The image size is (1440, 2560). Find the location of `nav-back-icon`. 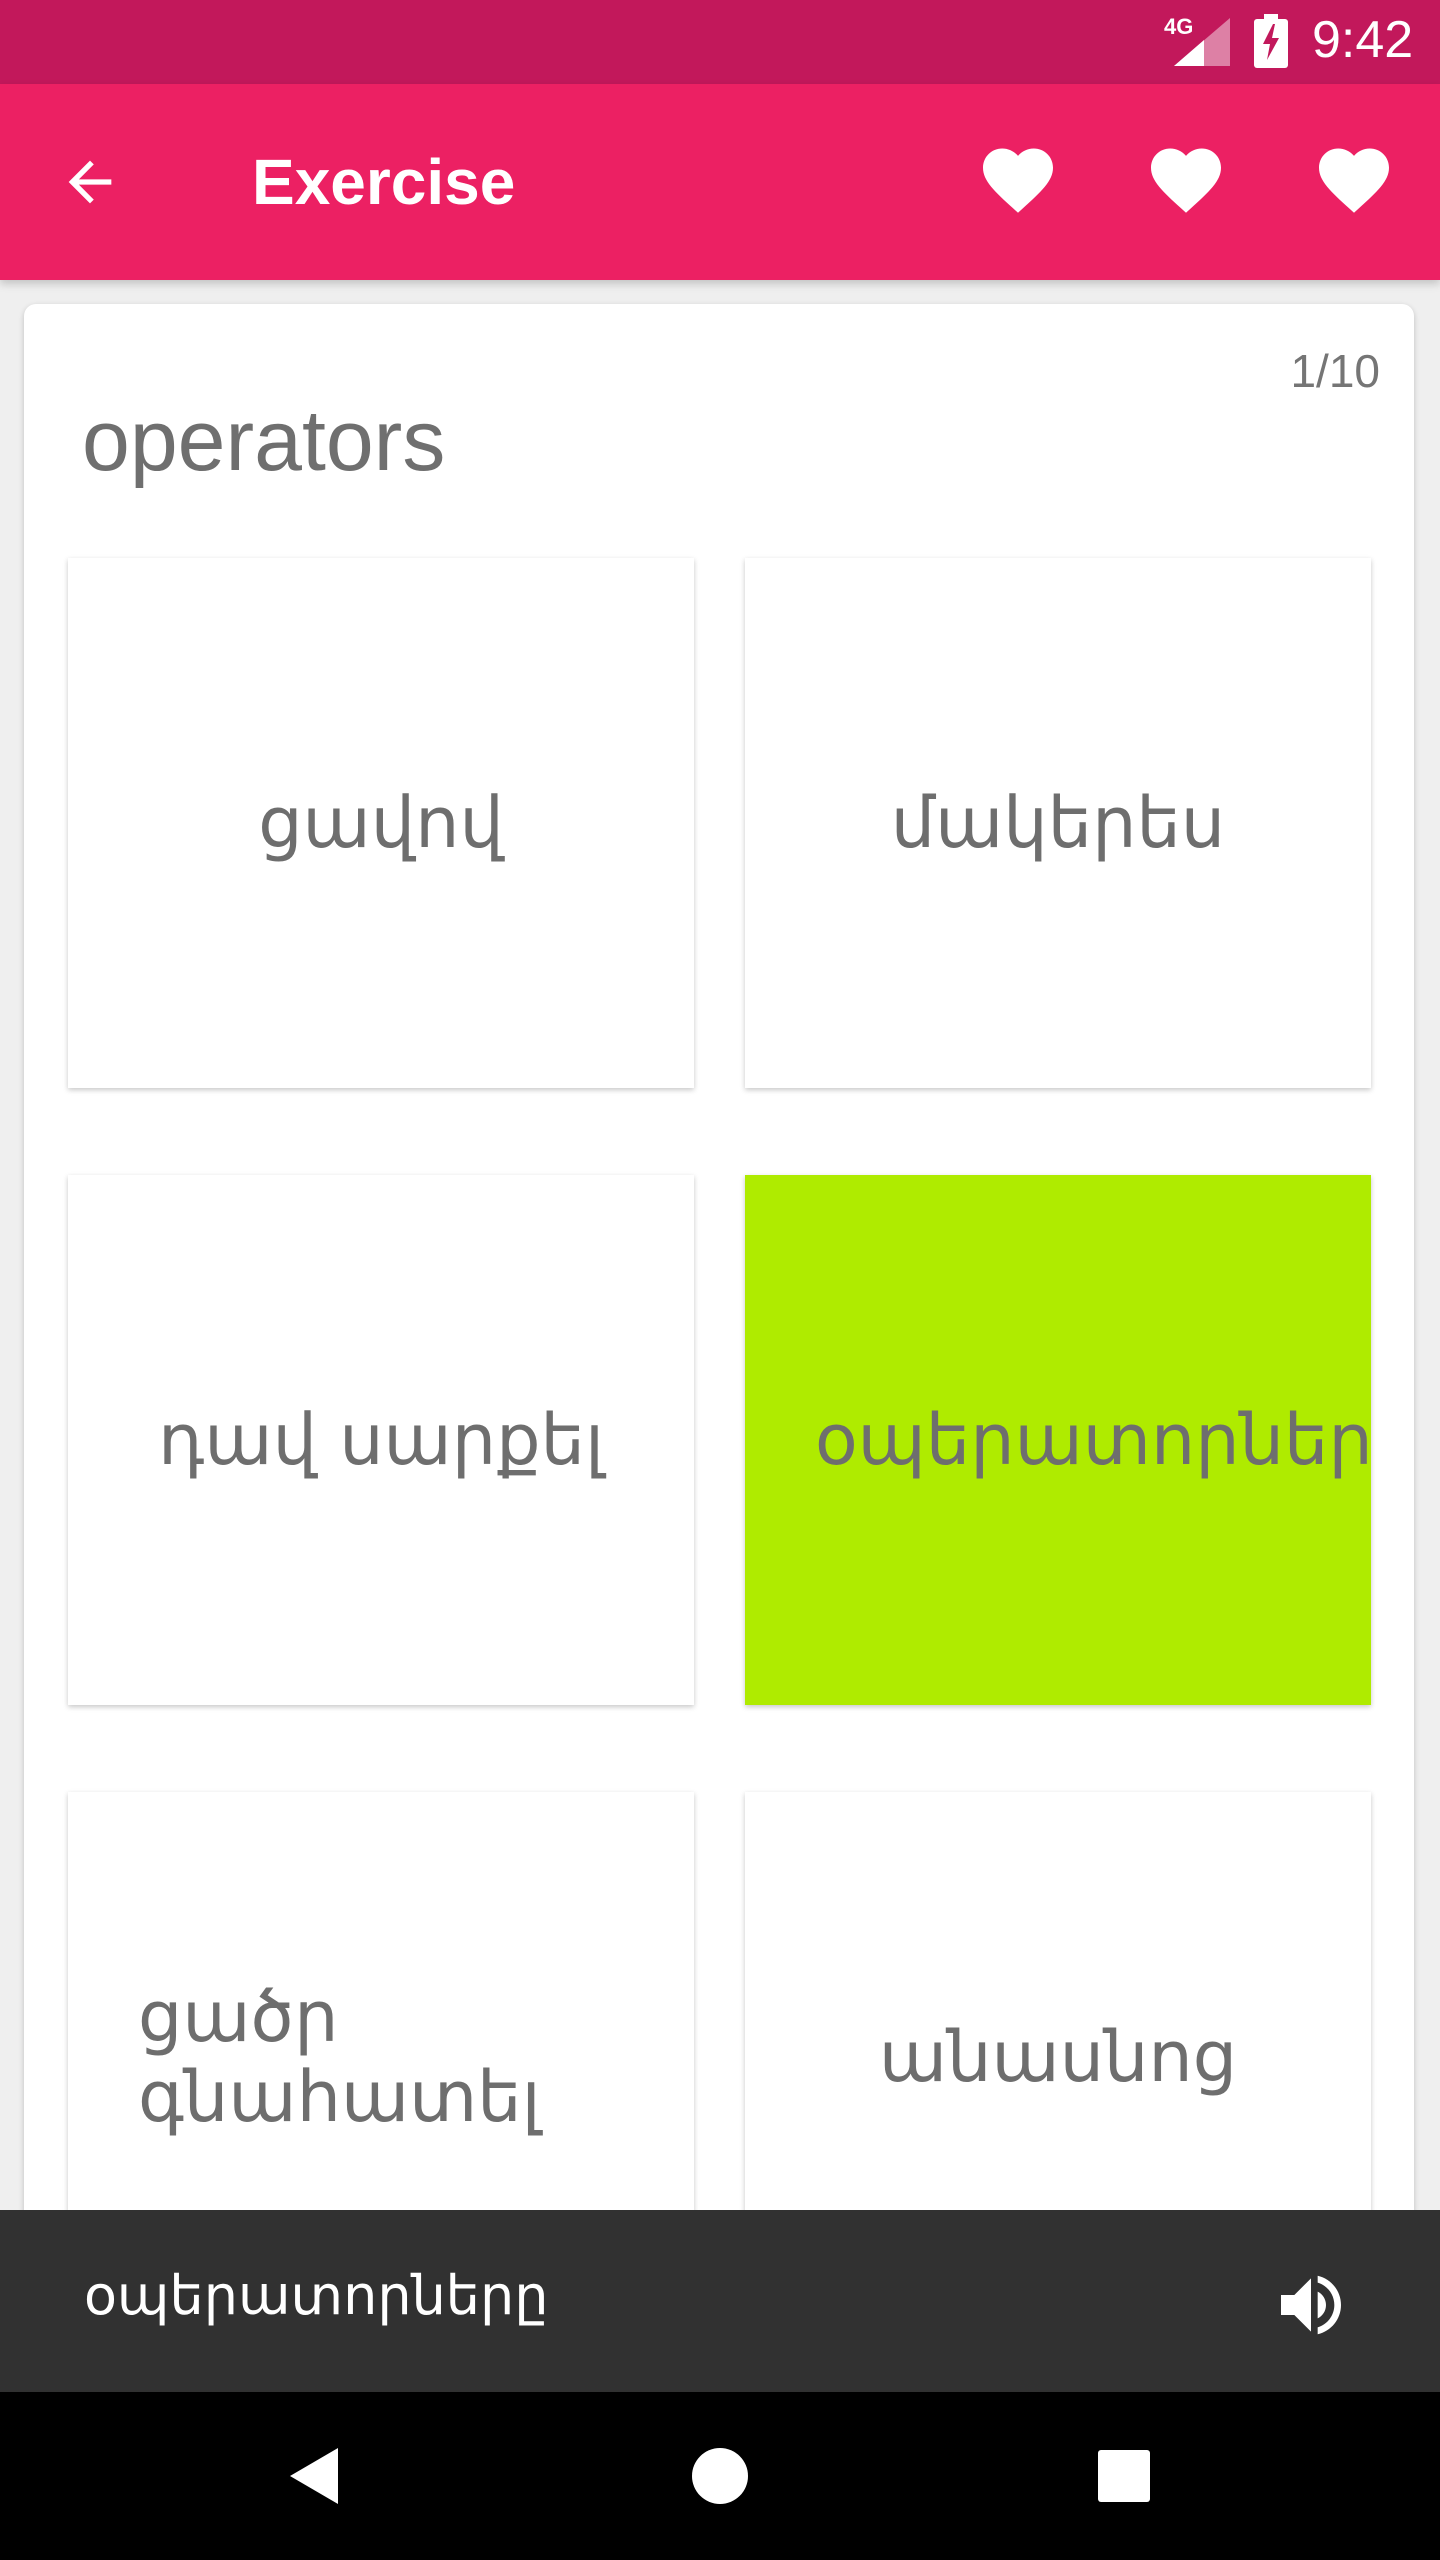

nav-back-icon is located at coordinates (314, 2476).